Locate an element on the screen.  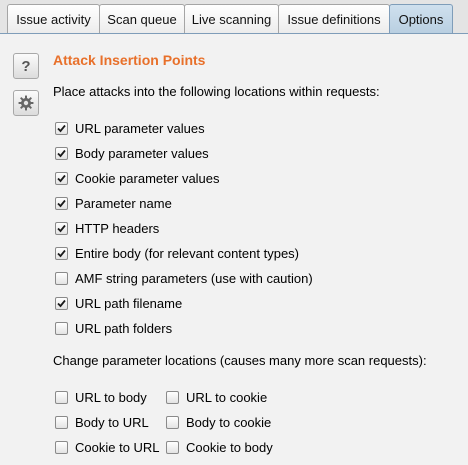
location-checkbox: URL path filename is located at coordinates (118, 303).